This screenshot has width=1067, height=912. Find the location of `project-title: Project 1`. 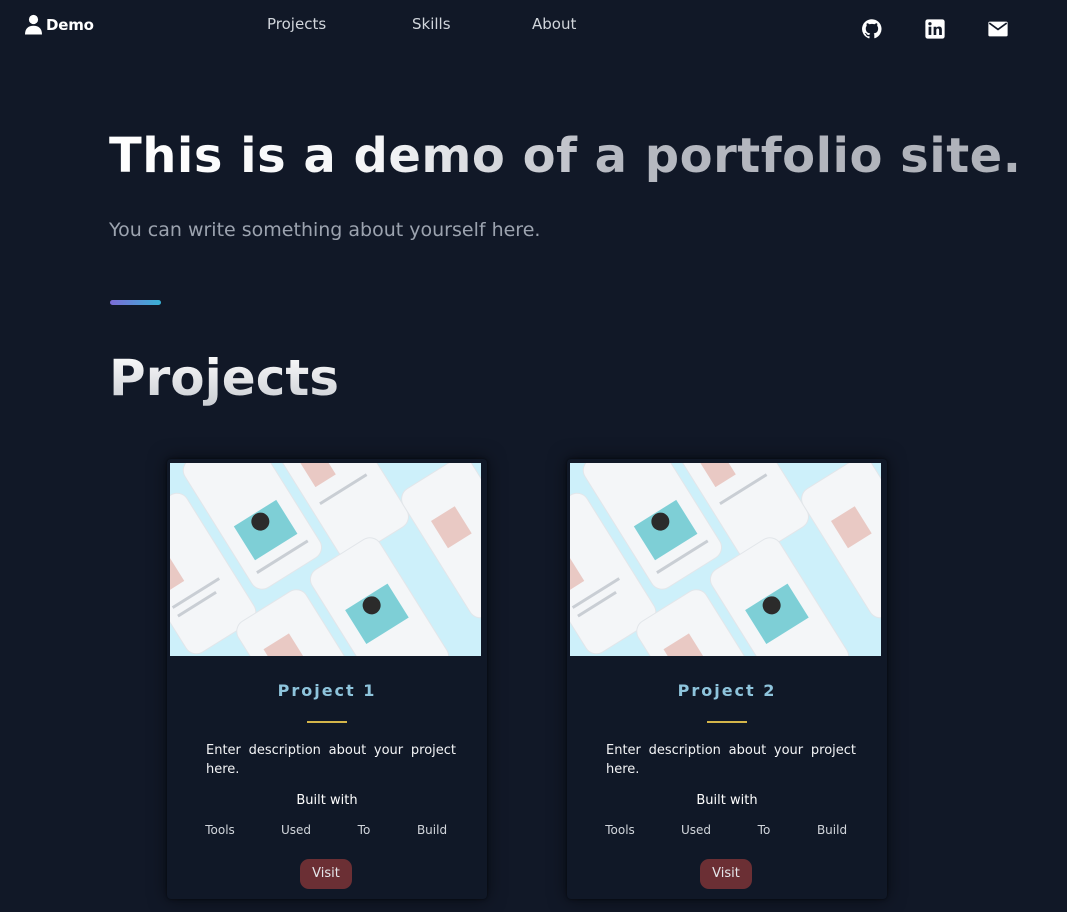

project-title: Project 1 is located at coordinates (327, 690).